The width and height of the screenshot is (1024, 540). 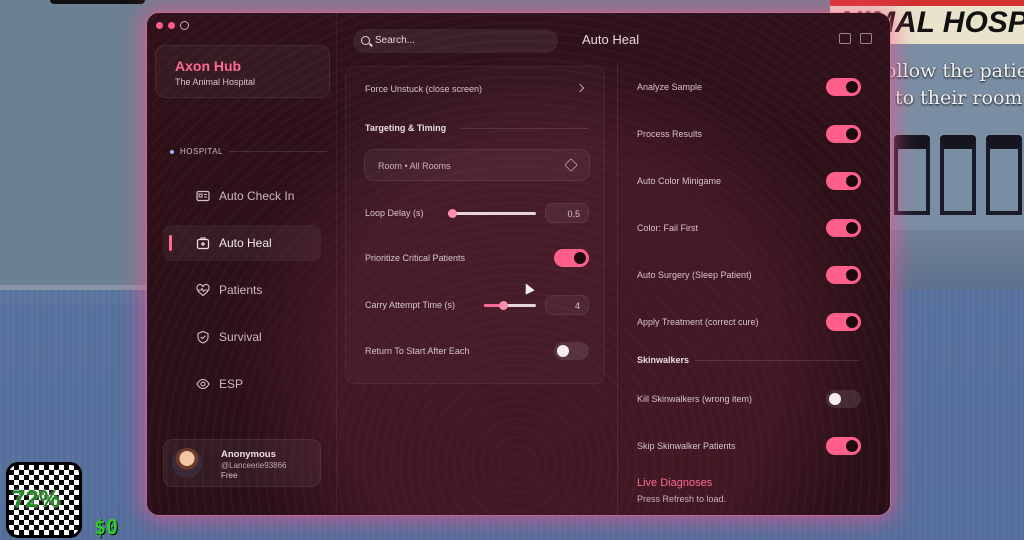 I want to click on room-dropdown: Room • All Rooms, so click(x=477, y=165).